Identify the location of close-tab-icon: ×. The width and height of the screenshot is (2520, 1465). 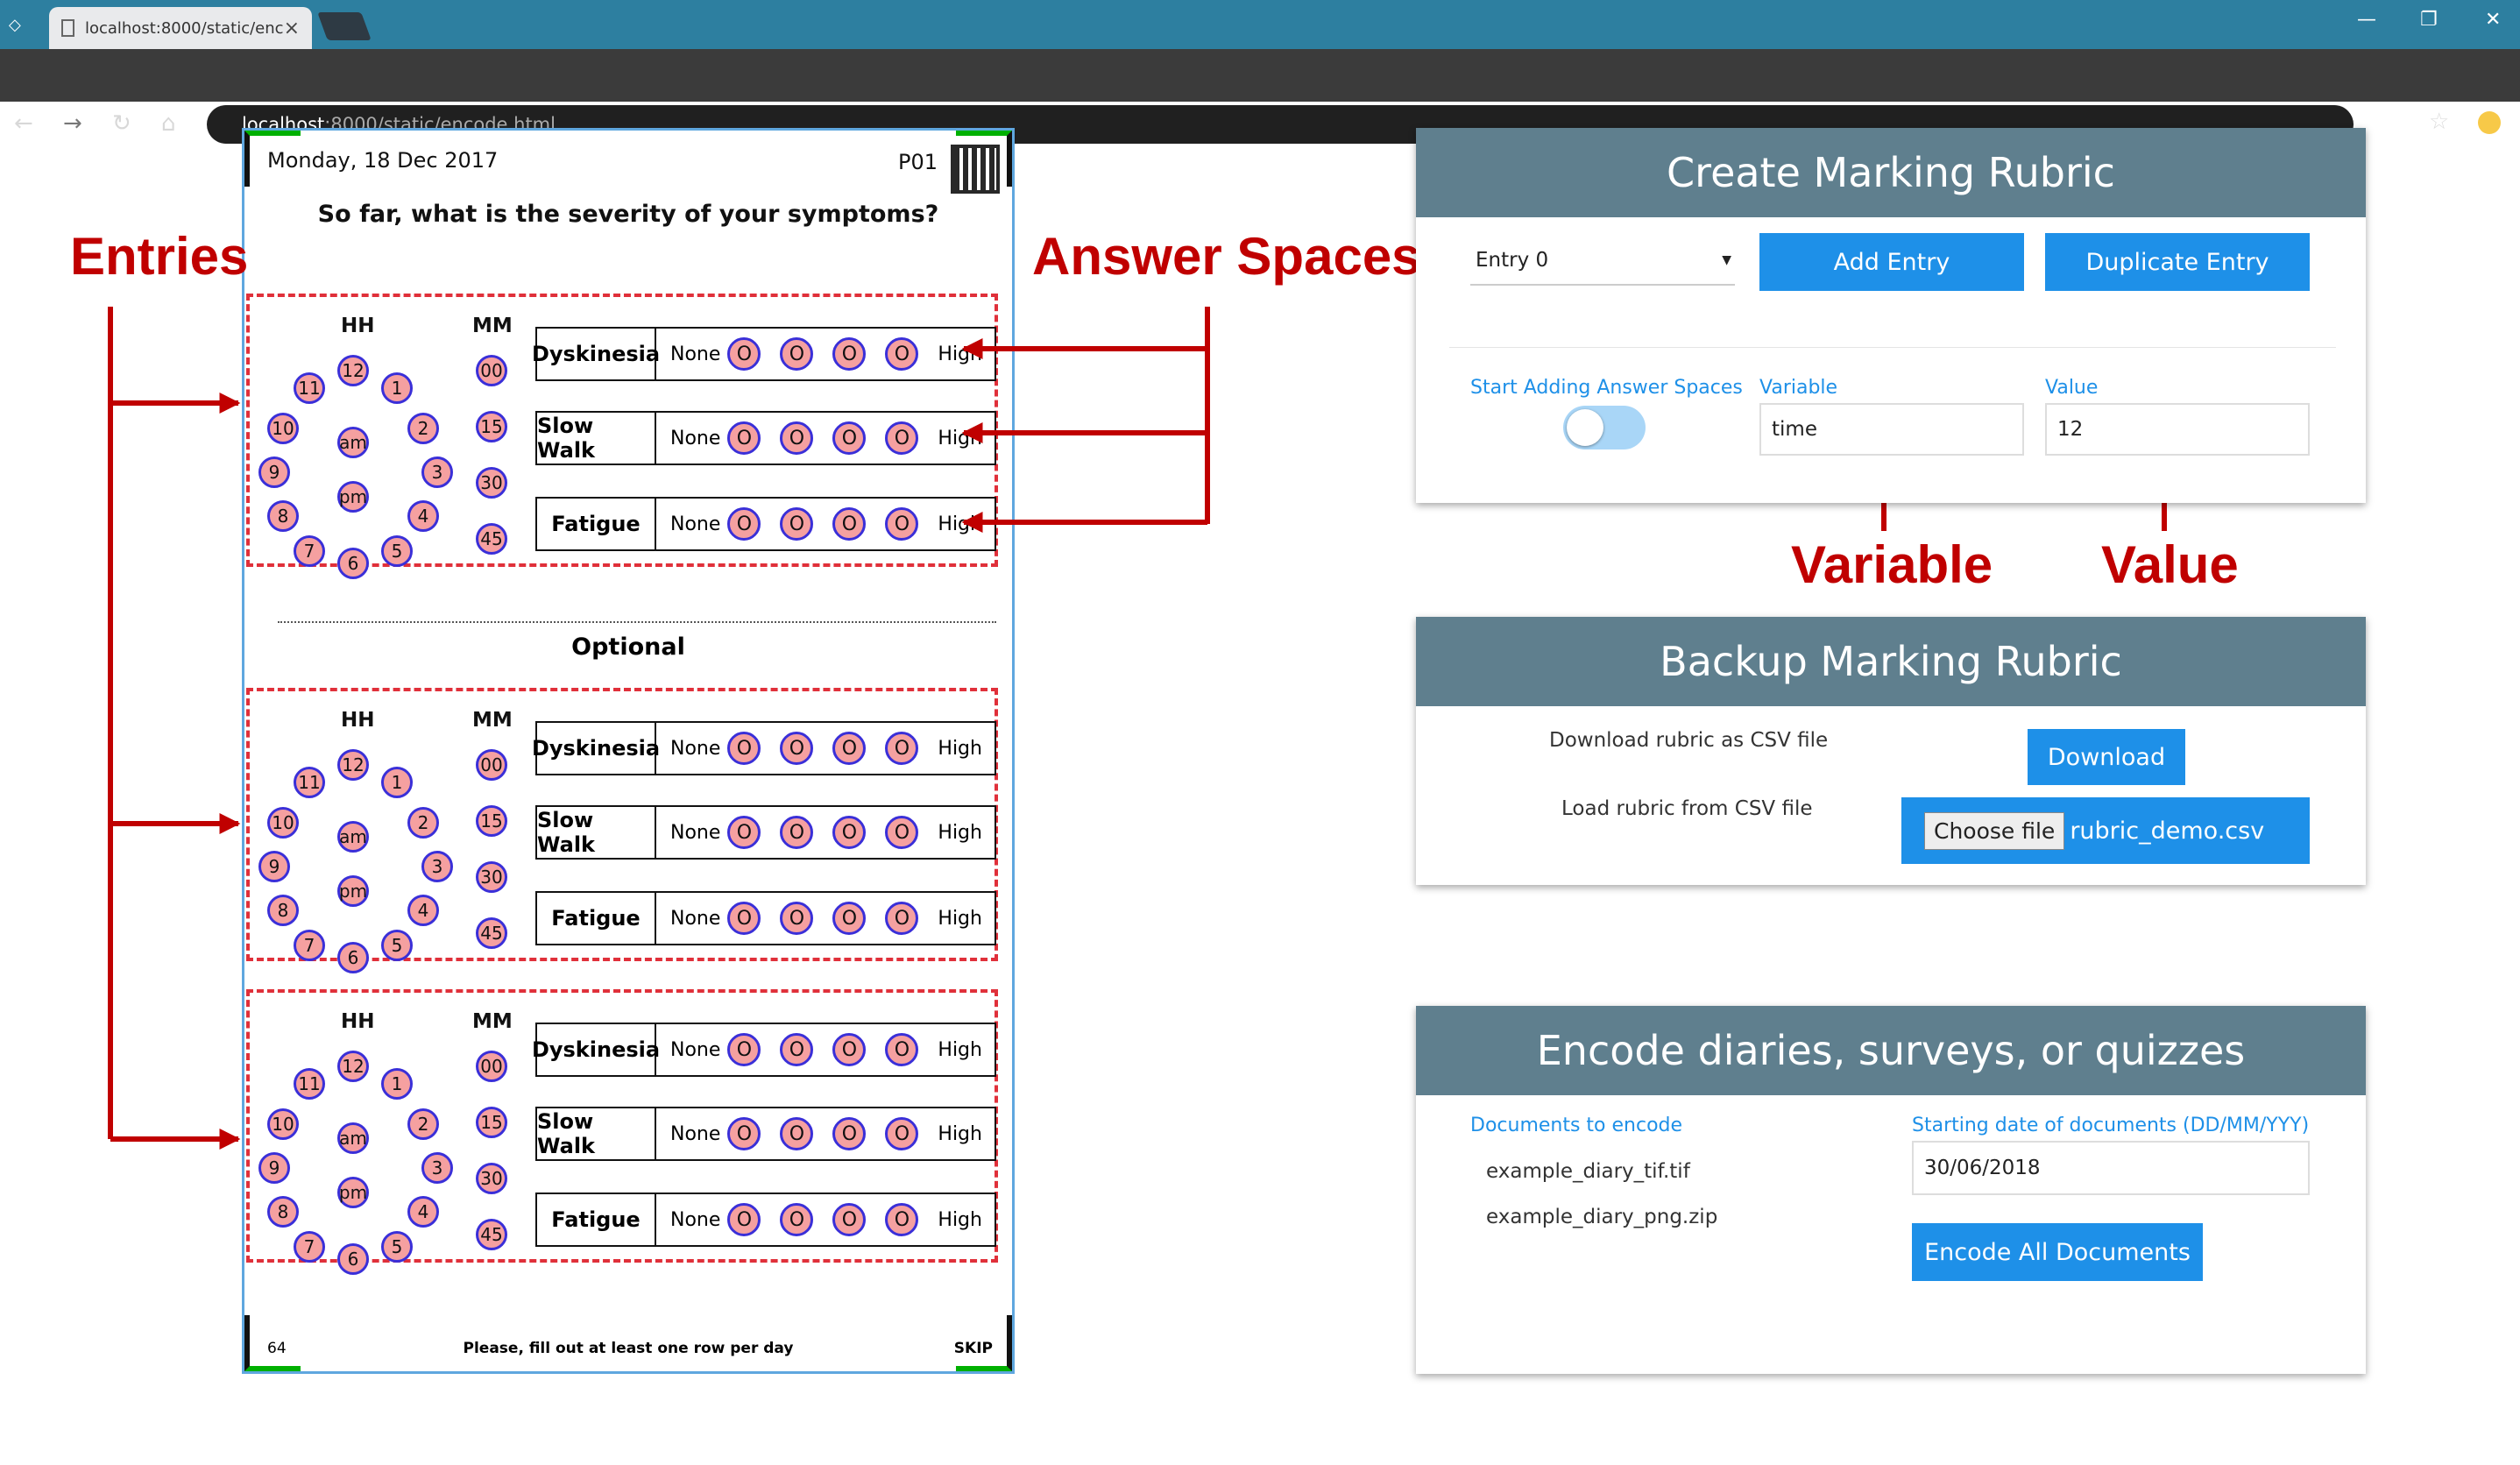
(292, 29).